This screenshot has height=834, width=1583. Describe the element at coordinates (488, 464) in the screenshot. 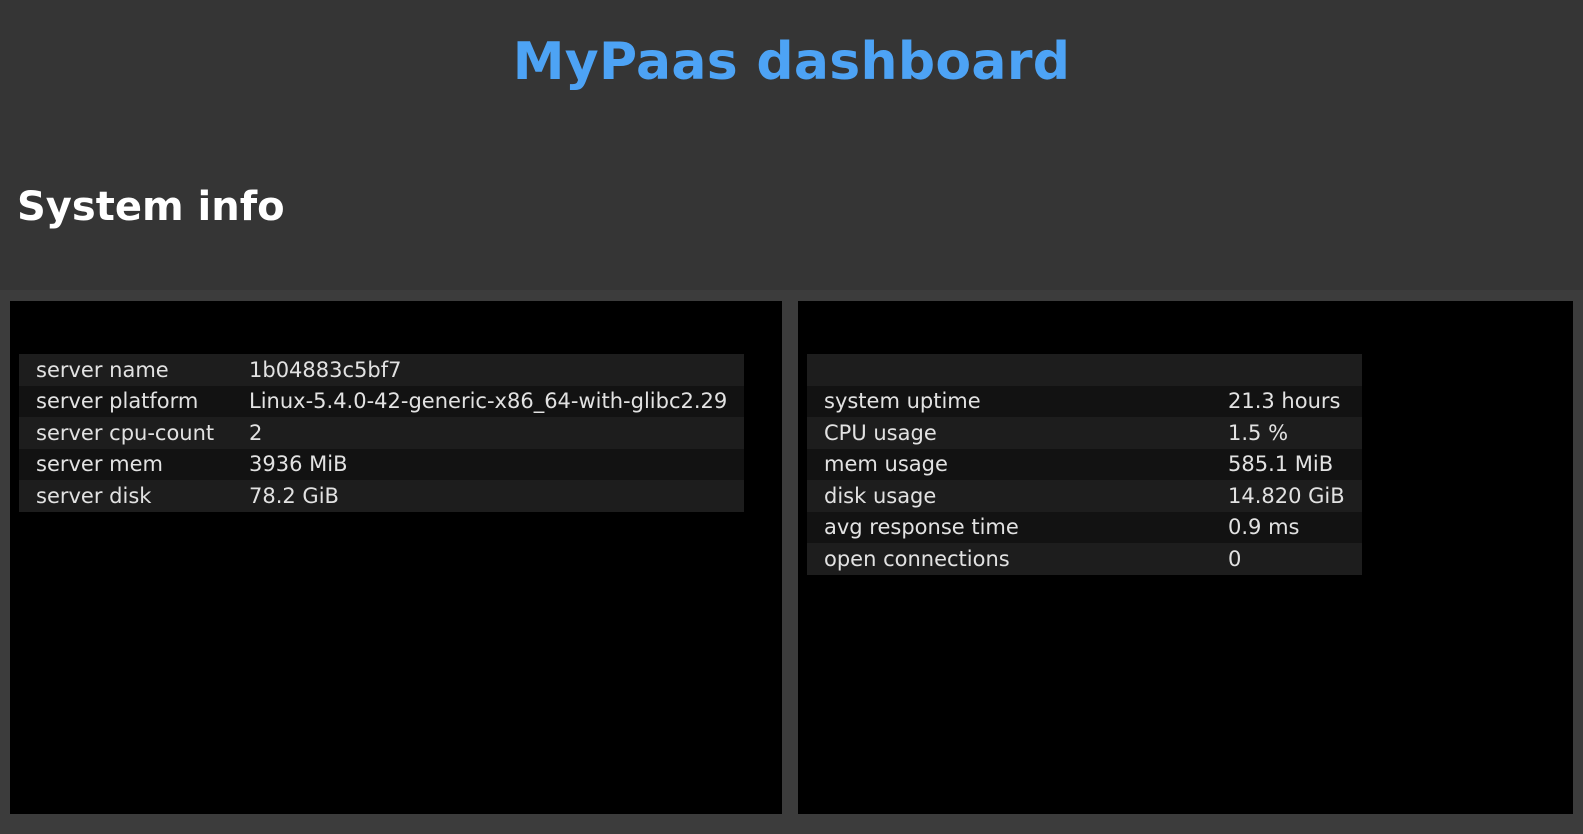

I see `row-value: 3936 MiB` at that location.